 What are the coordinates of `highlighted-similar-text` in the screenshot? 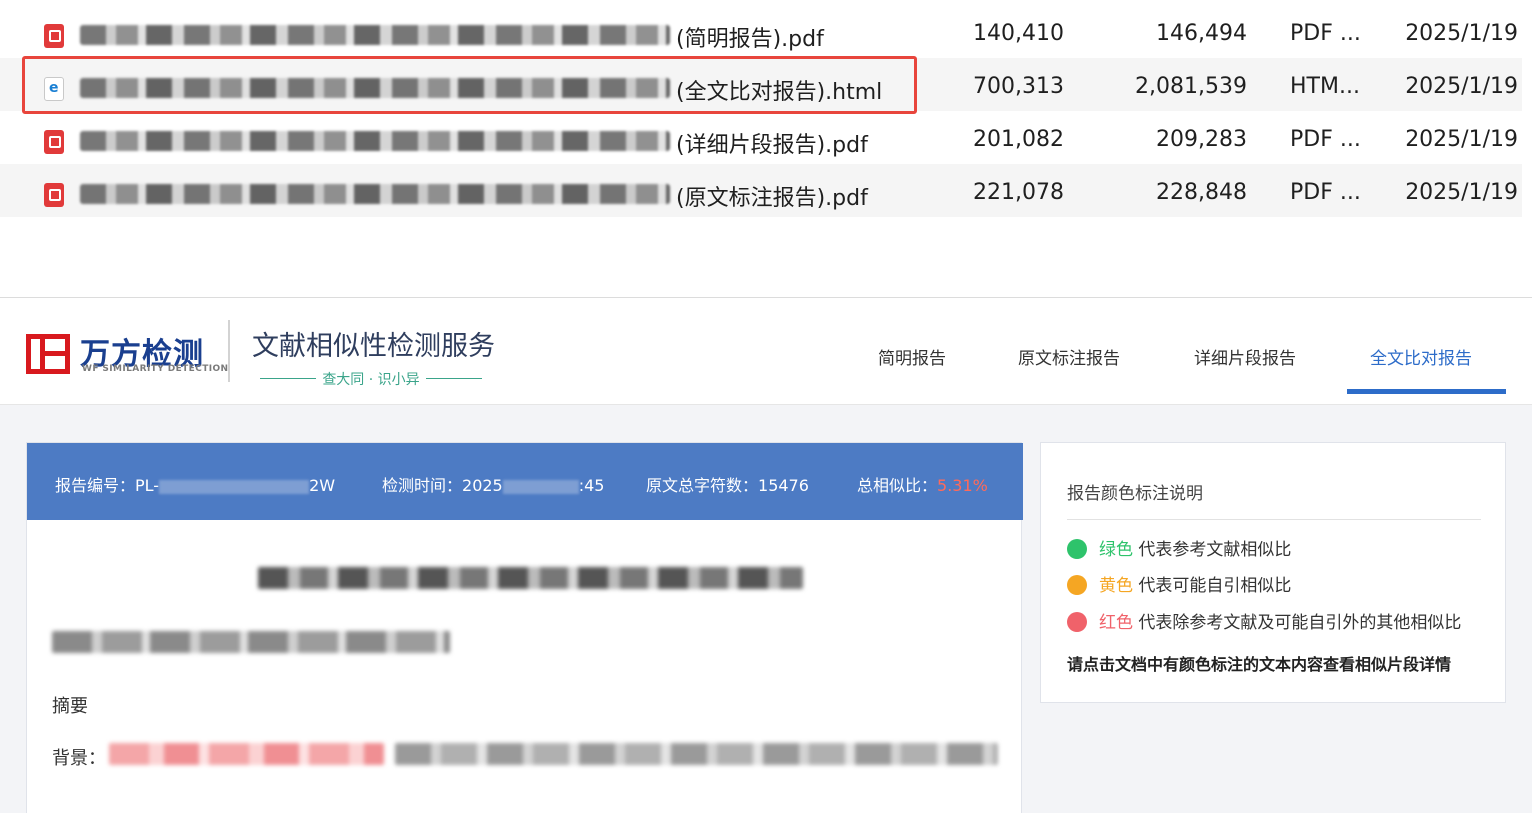 It's located at (246, 754).